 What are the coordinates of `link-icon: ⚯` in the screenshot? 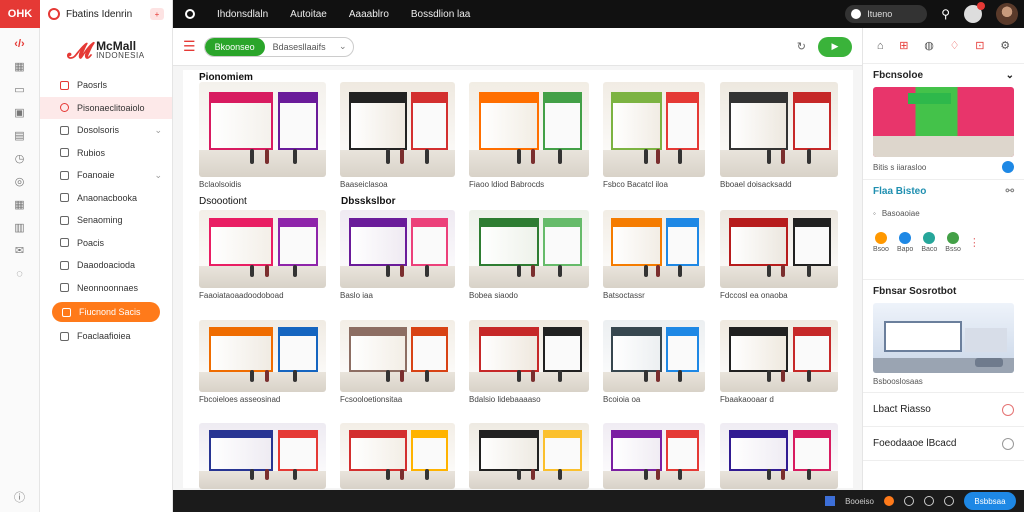 It's located at (1010, 191).